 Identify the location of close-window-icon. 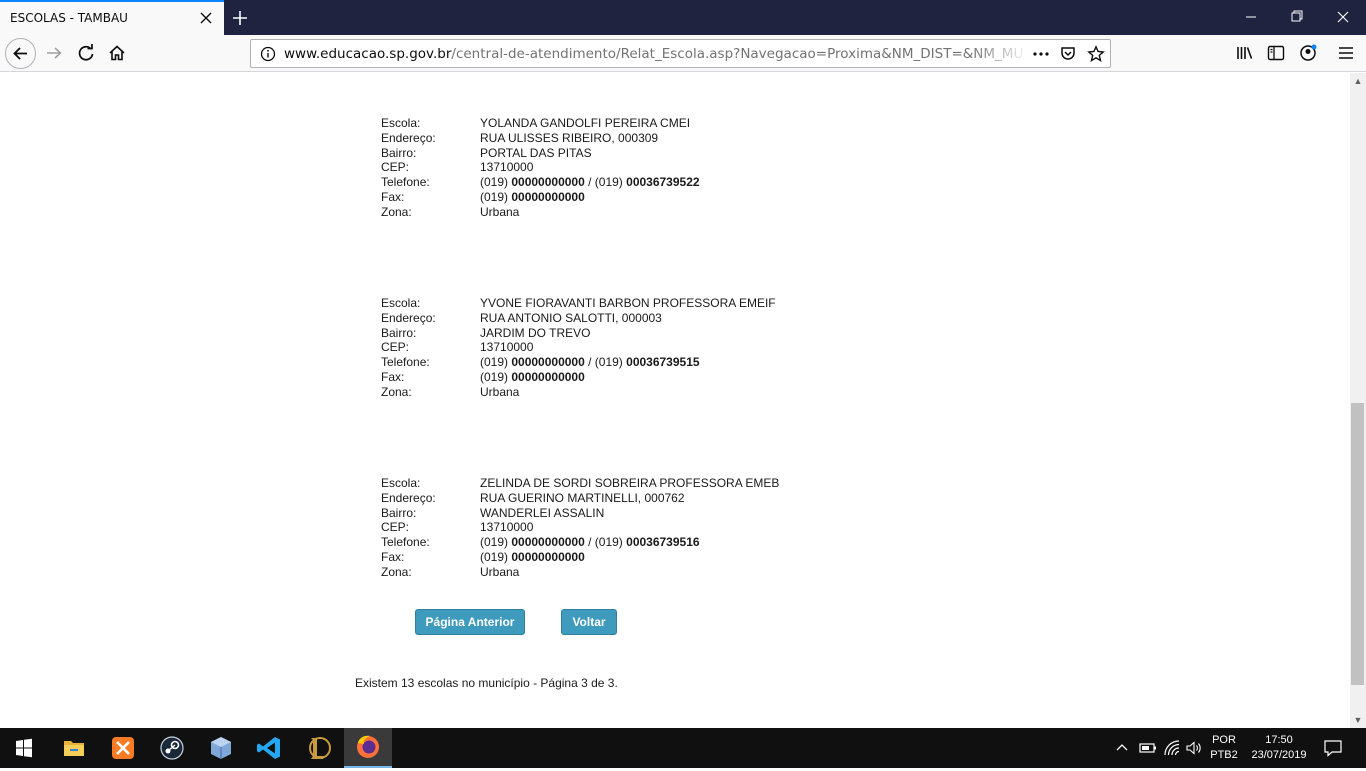
(1343, 17).